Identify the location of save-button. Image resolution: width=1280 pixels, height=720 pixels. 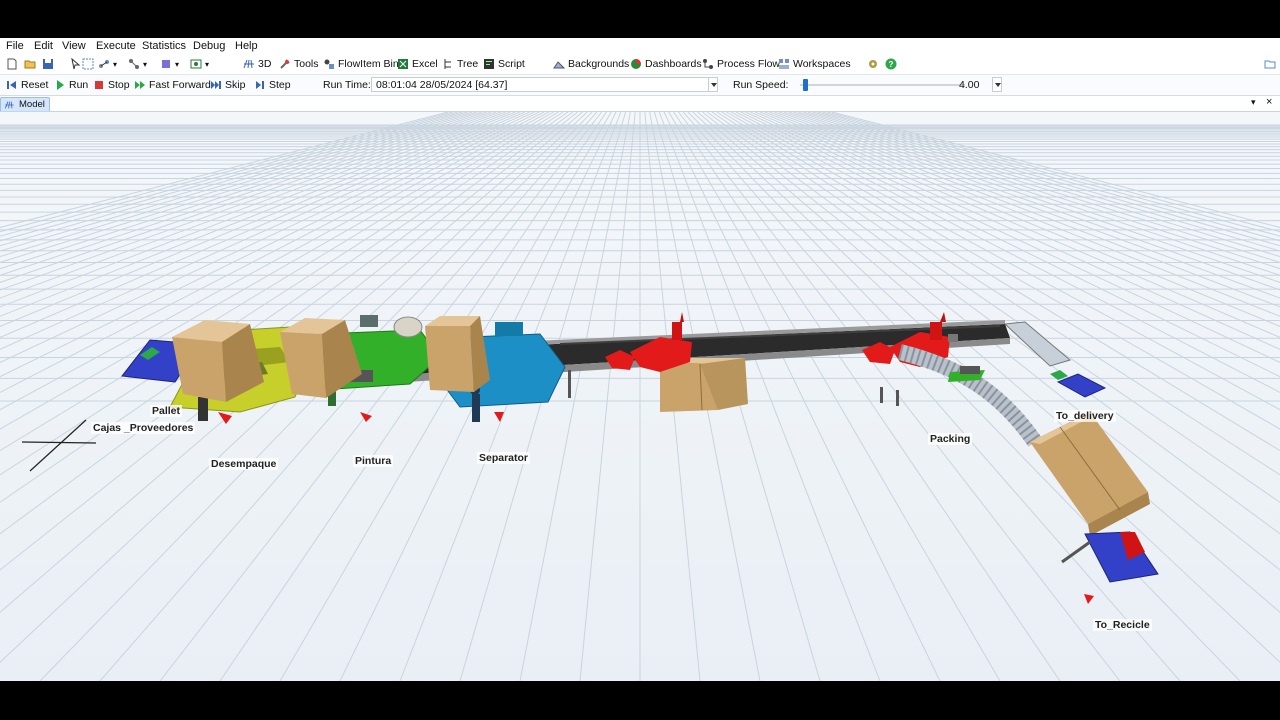
(48, 64).